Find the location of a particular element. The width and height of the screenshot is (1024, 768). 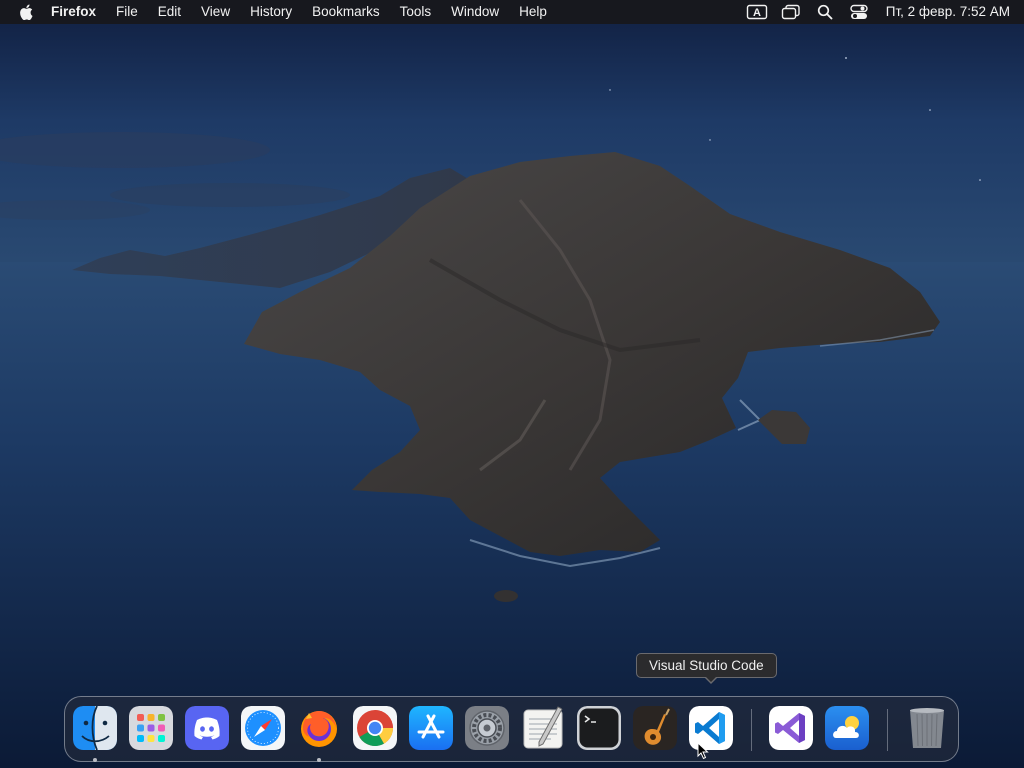

menu-view: View is located at coordinates (215, 12).